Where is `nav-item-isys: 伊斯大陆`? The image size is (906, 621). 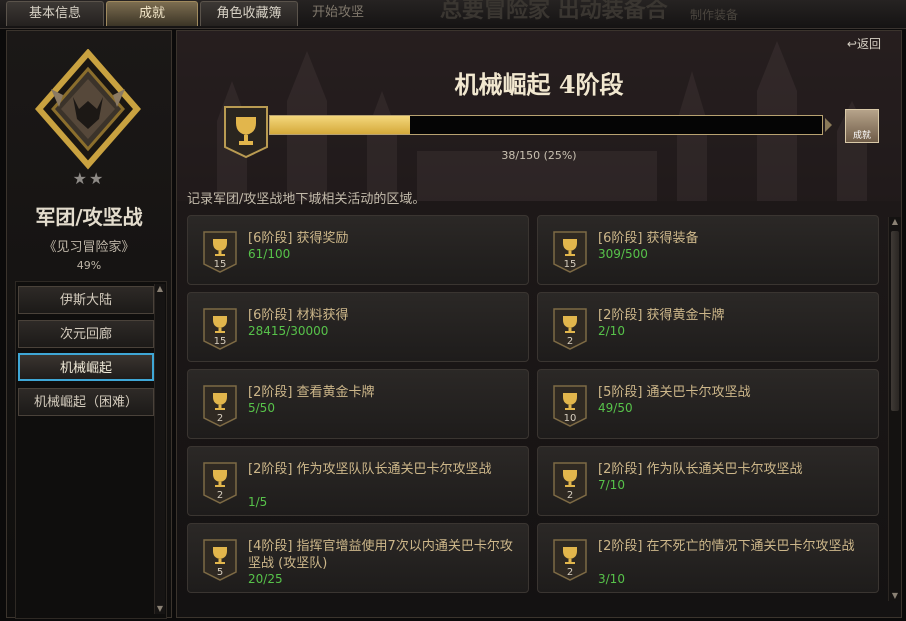
nav-item-isys: 伊斯大陆 is located at coordinates (86, 300).